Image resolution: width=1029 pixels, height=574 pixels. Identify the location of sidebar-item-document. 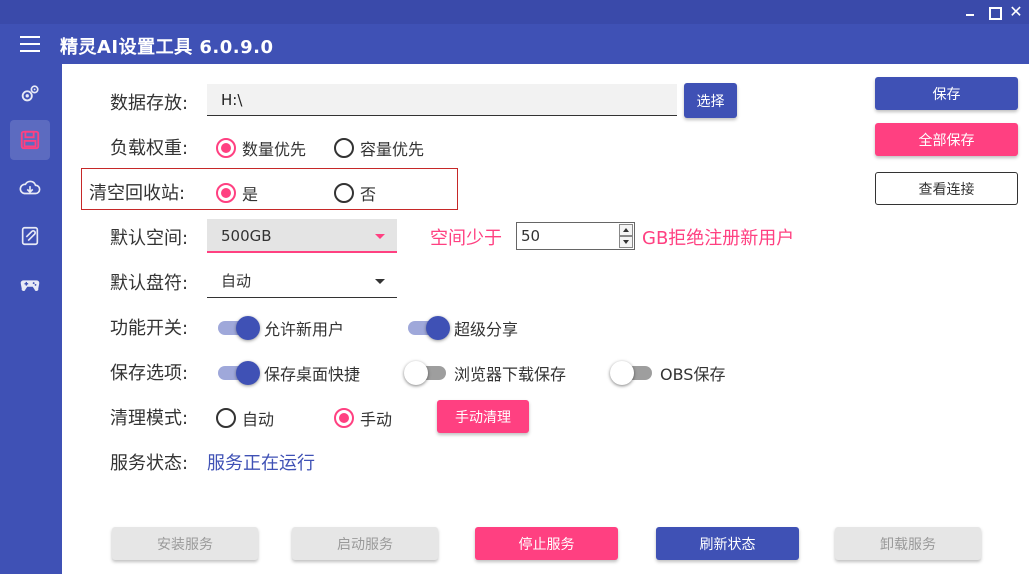
(30, 236).